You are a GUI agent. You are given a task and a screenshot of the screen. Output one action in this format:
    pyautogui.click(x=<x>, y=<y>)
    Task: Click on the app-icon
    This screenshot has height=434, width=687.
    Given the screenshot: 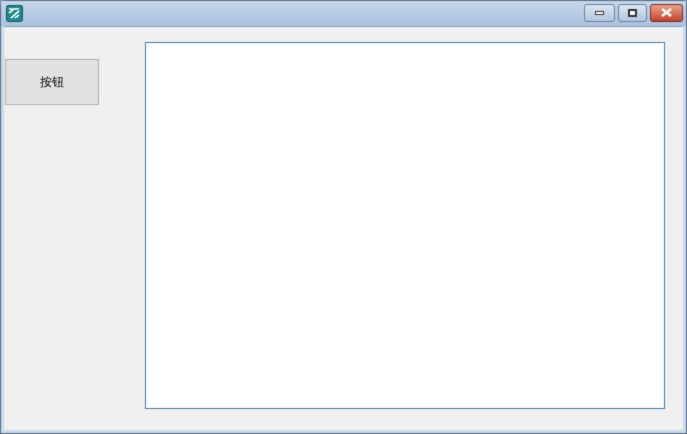 What is the action you would take?
    pyautogui.click(x=14, y=13)
    